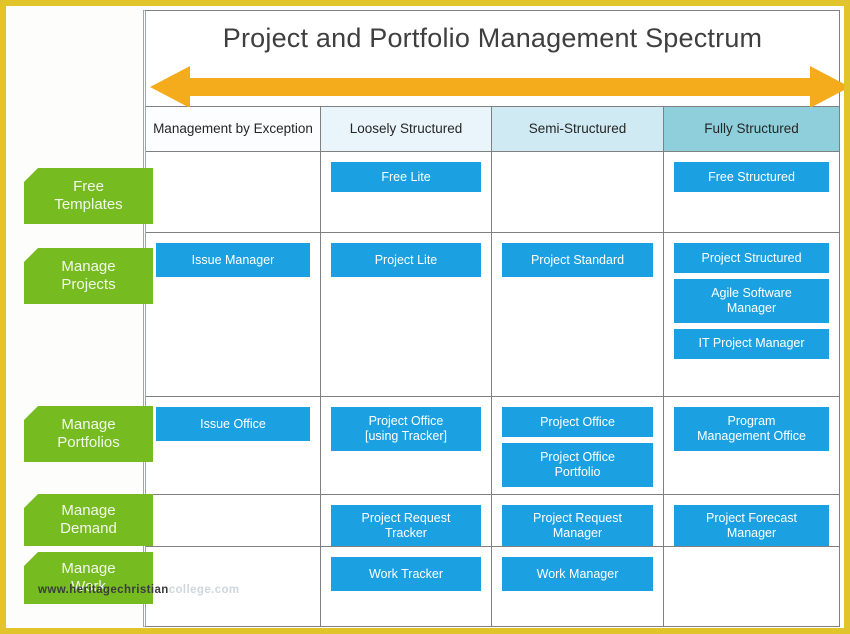  I want to click on product-chip: Work Tracker, so click(405, 574).